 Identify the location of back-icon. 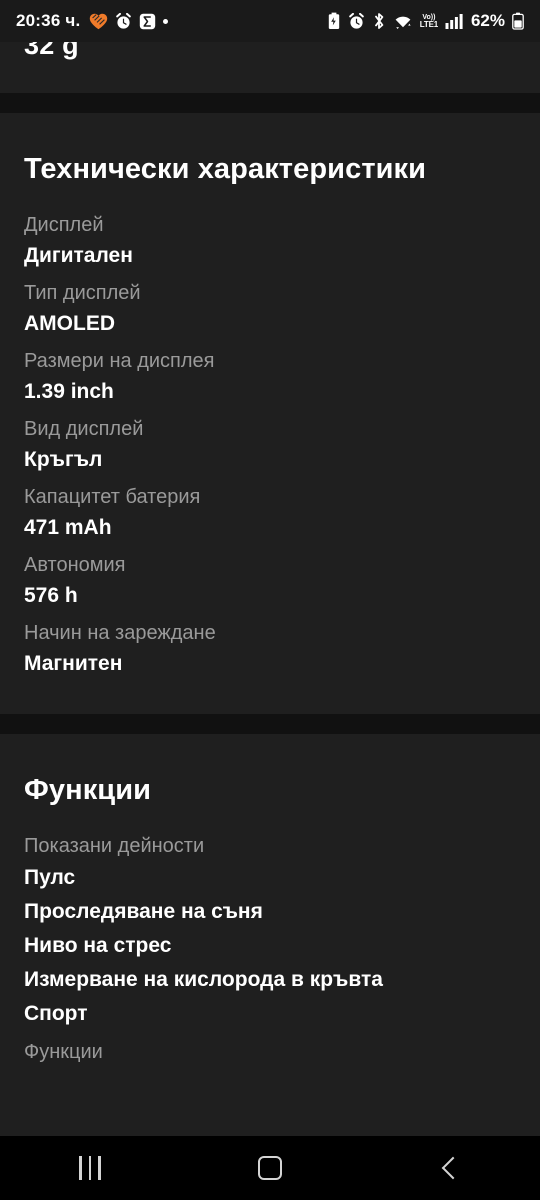
(452, 1168).